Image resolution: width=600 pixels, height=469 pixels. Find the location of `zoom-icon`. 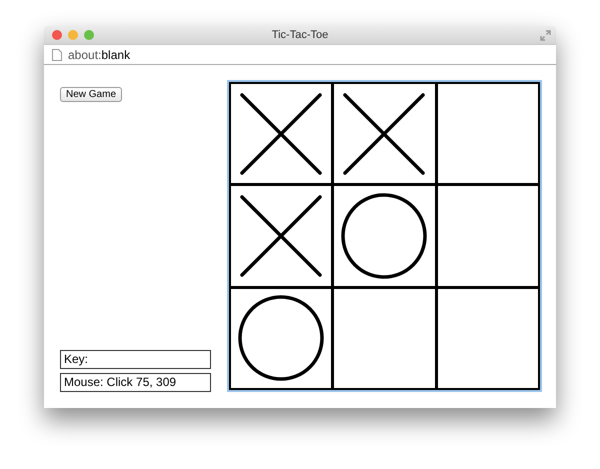

zoom-icon is located at coordinates (89, 35).